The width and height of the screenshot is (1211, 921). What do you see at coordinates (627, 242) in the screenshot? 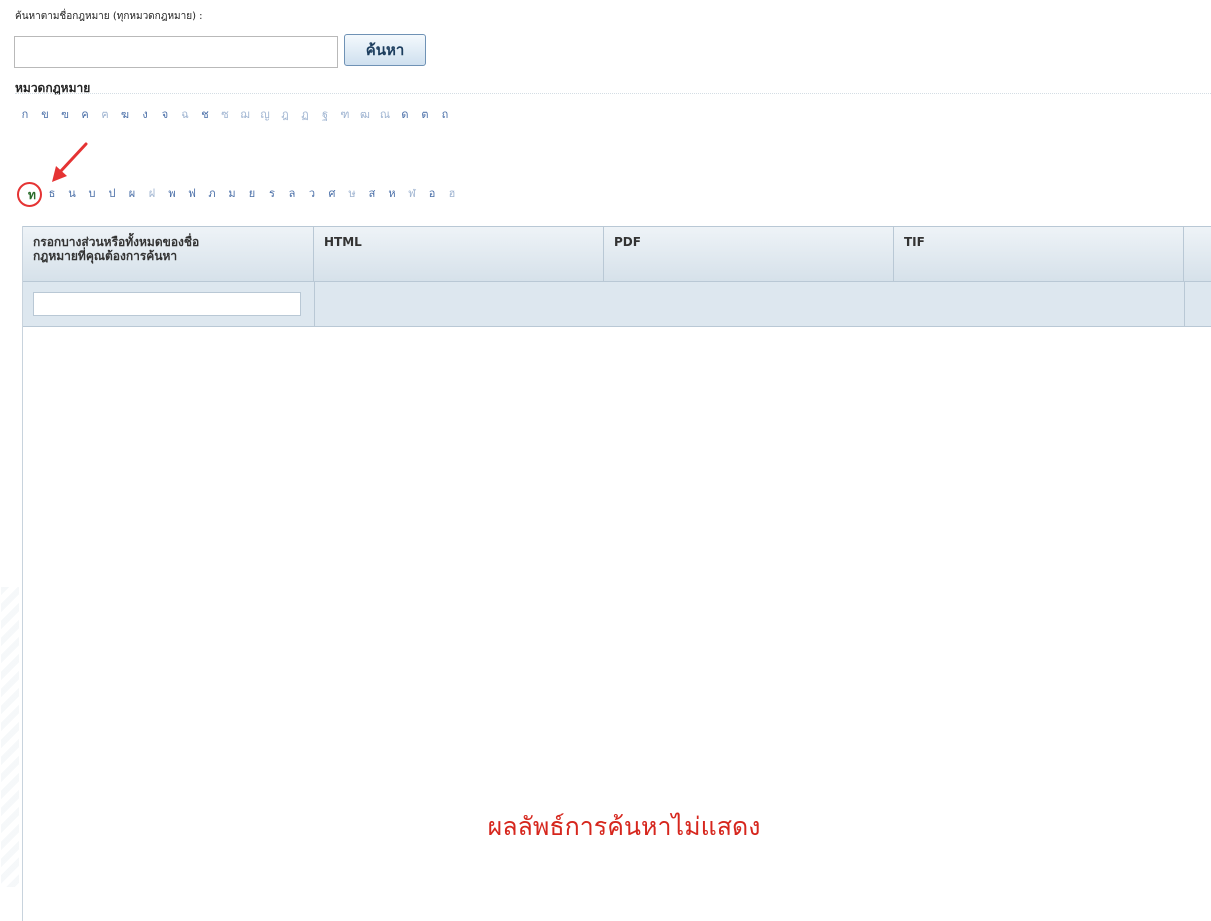
I see `column-header-pdf-label: PDF` at bounding box center [627, 242].